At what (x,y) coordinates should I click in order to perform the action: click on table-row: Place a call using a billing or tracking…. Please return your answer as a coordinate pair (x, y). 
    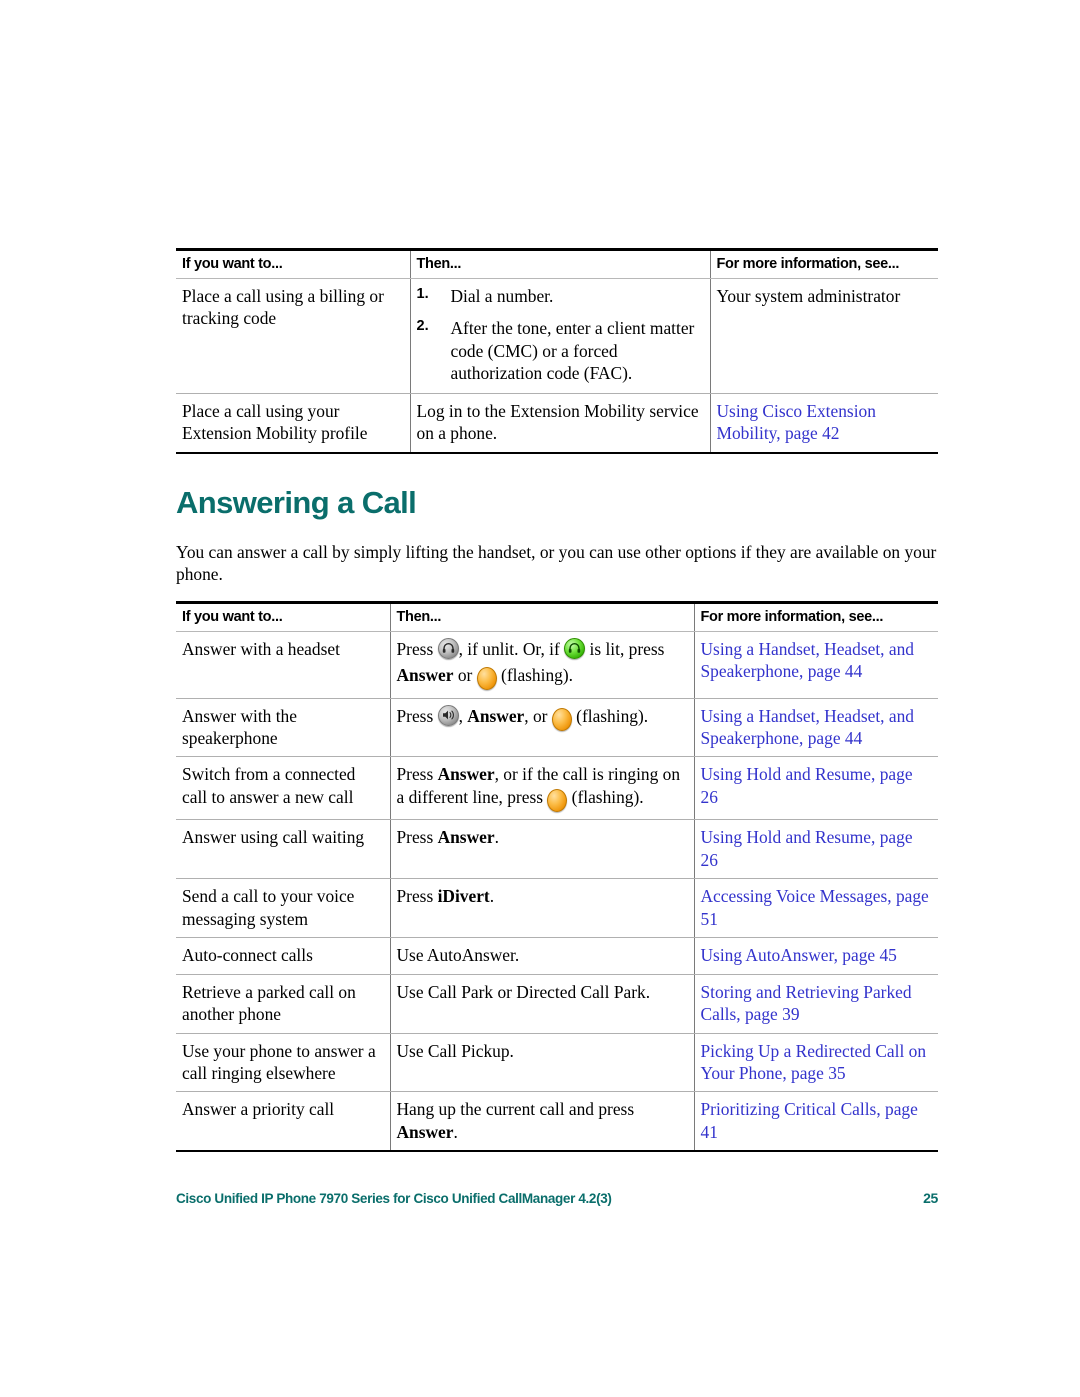
    Looking at the image, I should click on (557, 336).